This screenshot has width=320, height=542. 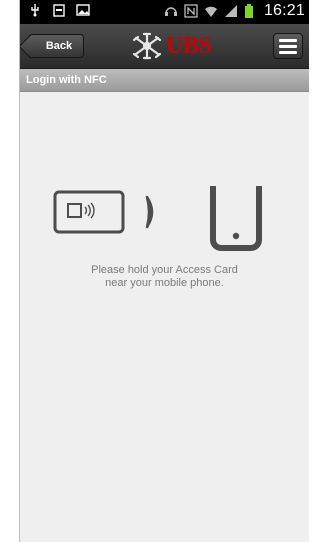 I want to click on wifi-icon, so click(x=211, y=11).